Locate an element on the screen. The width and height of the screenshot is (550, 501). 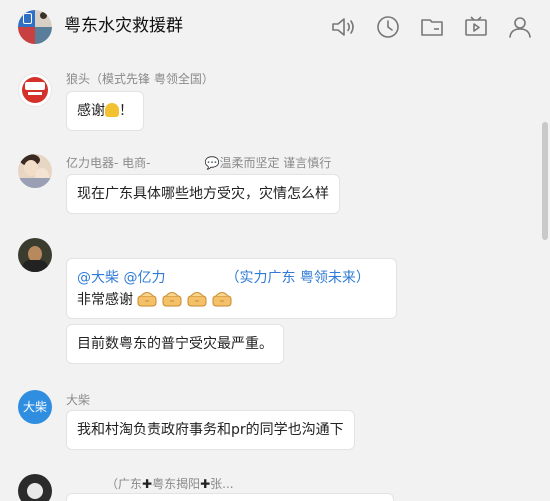
message-bubble: 现在广东具体哪些地方受灾，灾情怎么样 is located at coordinates (203, 194).